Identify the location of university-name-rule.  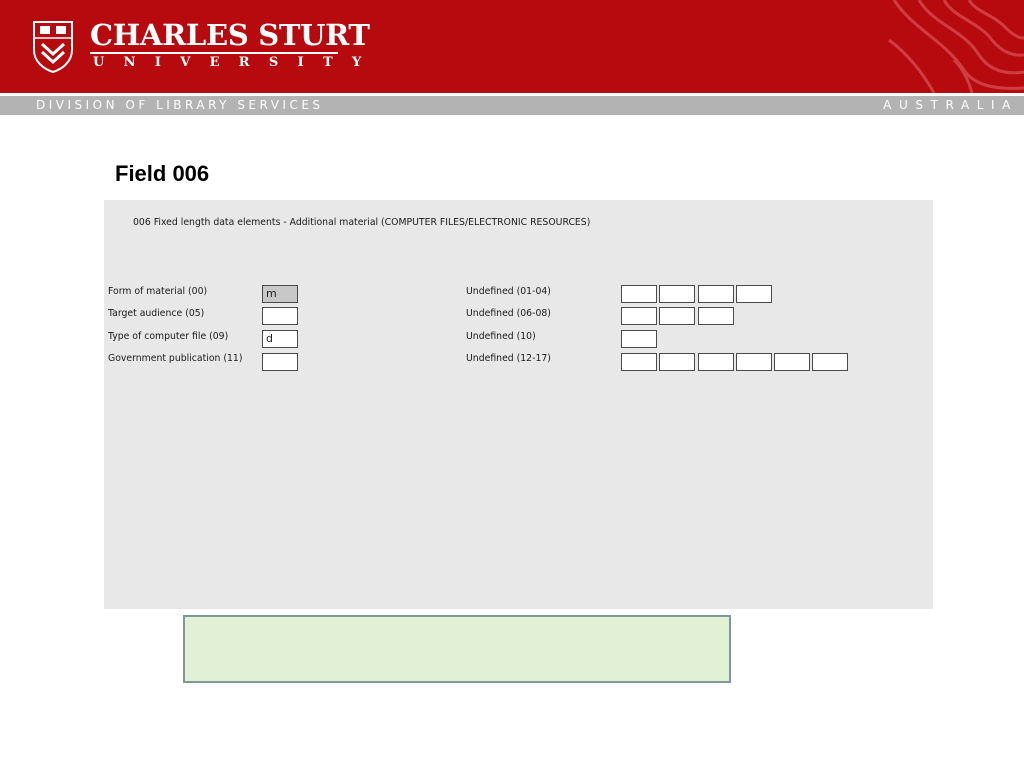
(214, 53).